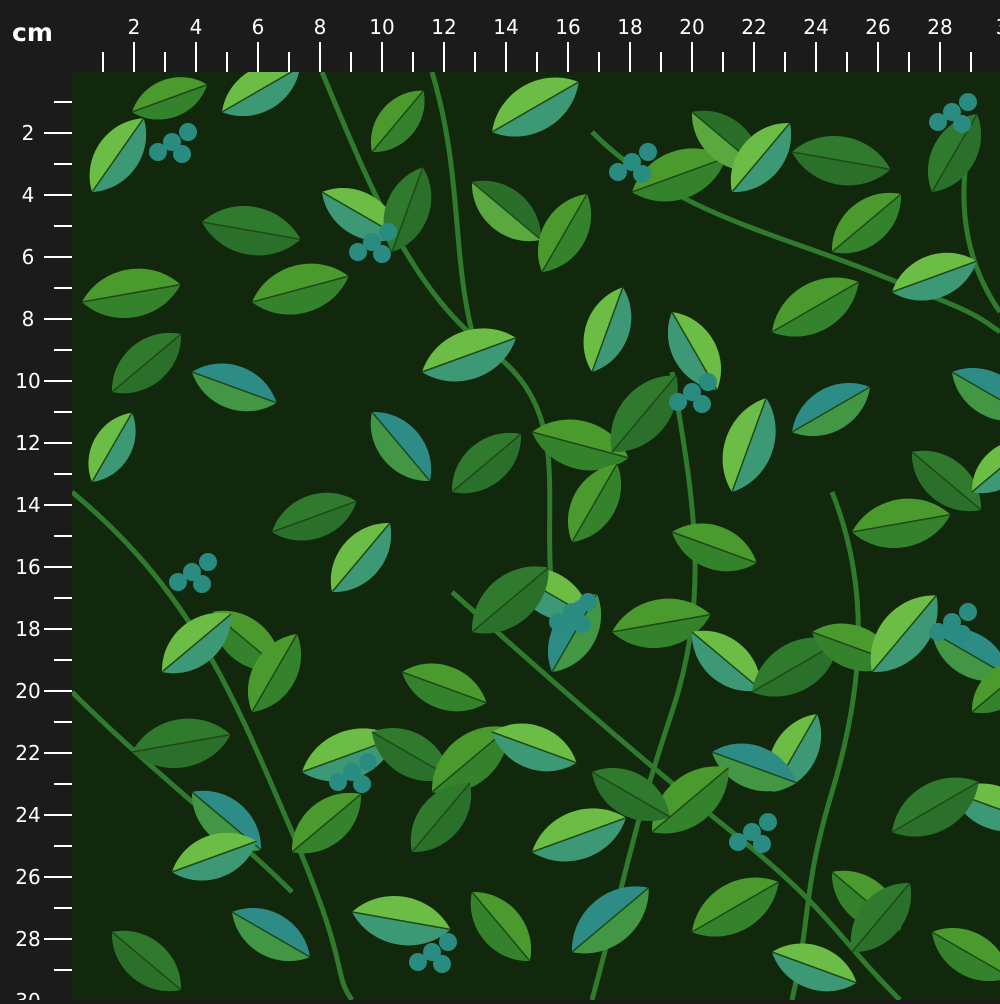 Image resolution: width=1000 pixels, height=1004 pixels. I want to click on left-ruler-label: 22, so click(27, 753).